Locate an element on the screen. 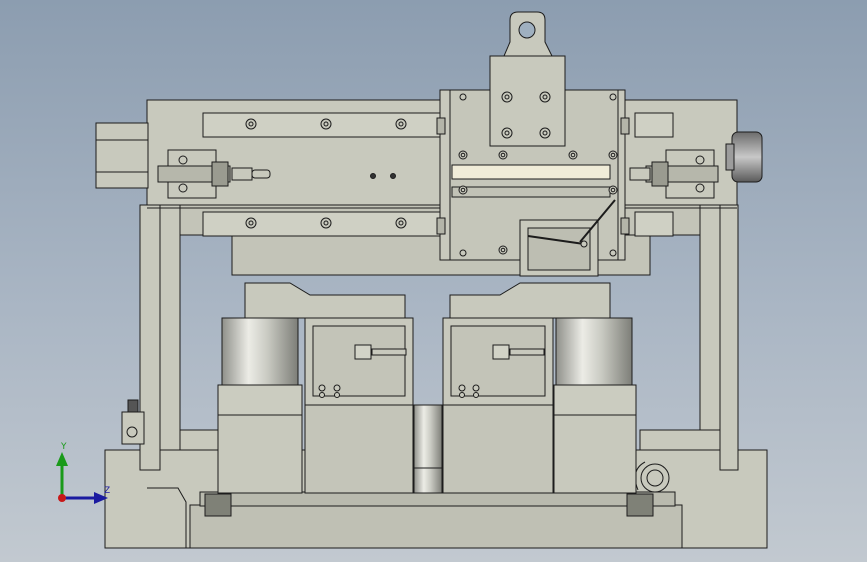 Image resolution: width=867 pixels, height=562 pixels. left-gripper-block is located at coordinates (359, 405).